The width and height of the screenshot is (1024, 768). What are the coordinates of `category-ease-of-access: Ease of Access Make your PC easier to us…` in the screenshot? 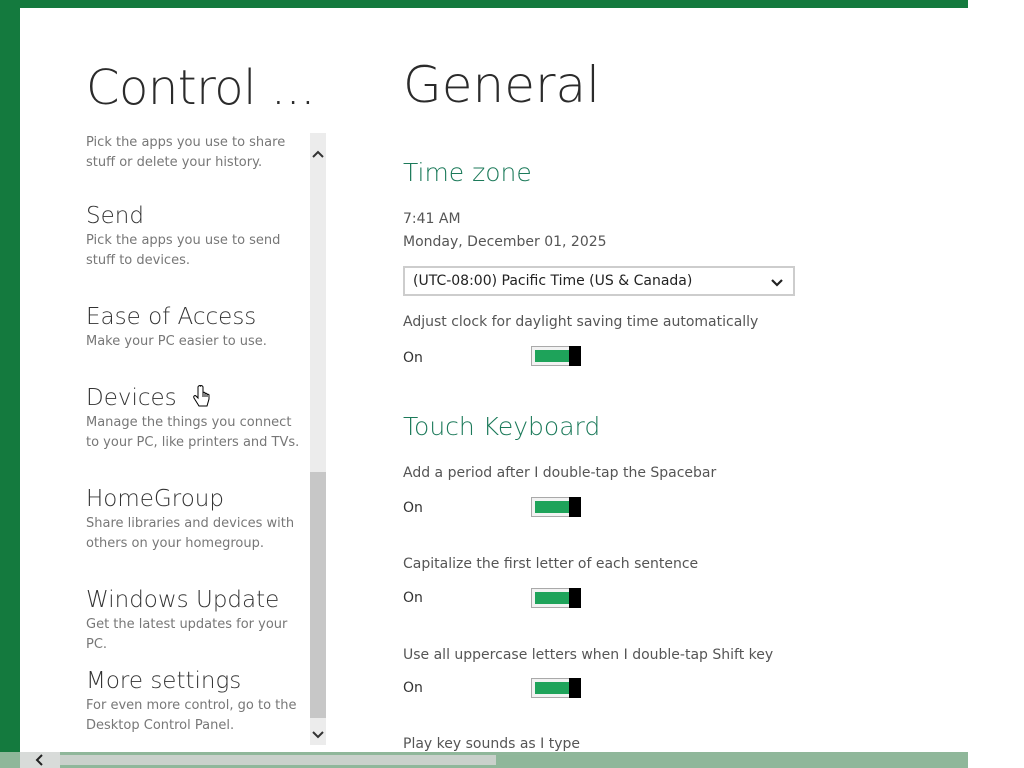 It's located at (193, 327).